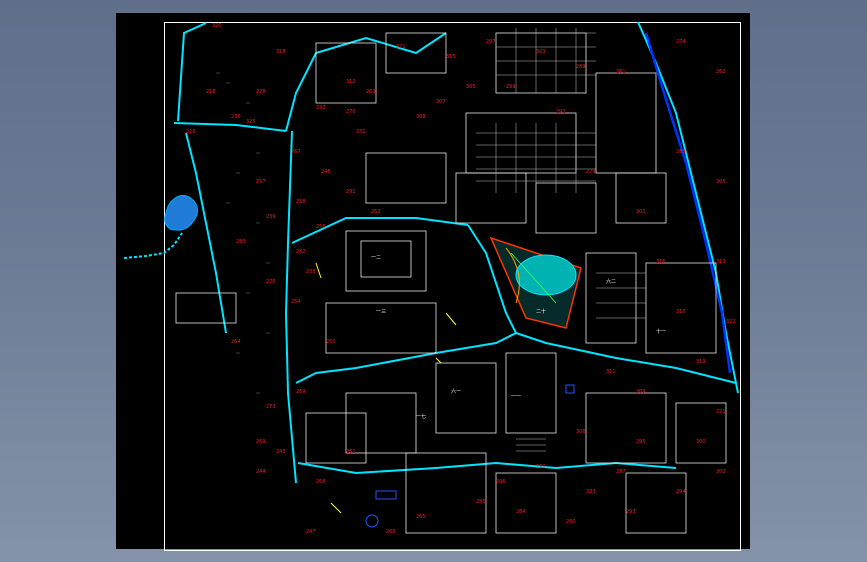  What do you see at coordinates (311, 532) in the screenshot?
I see `lot-number-label: 247` at bounding box center [311, 532].